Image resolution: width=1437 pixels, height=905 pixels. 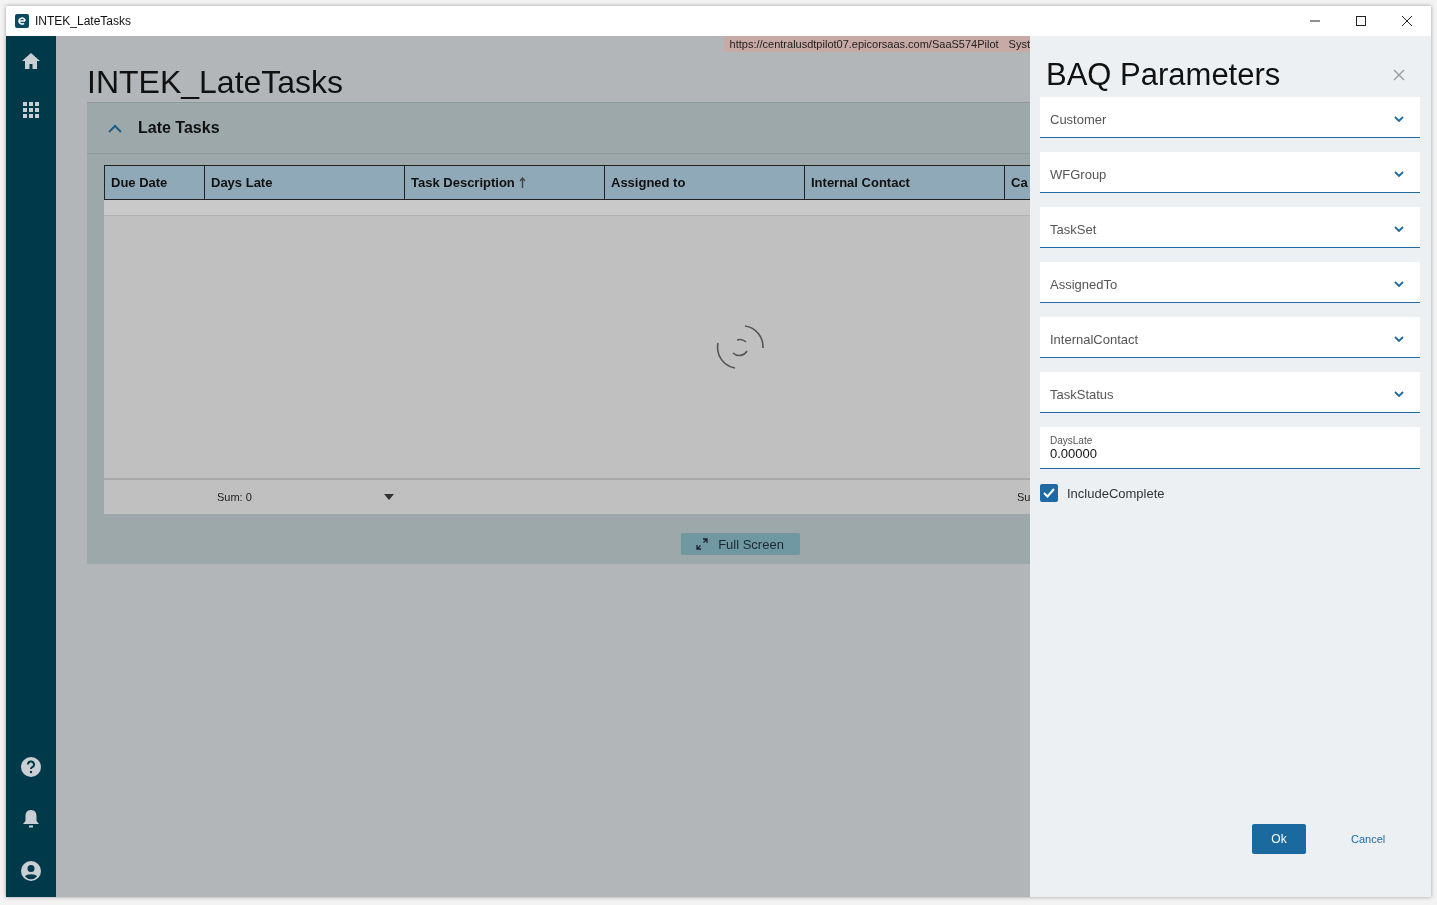 What do you see at coordinates (234, 497) in the screenshot?
I see `sum-text: Sum: 0` at bounding box center [234, 497].